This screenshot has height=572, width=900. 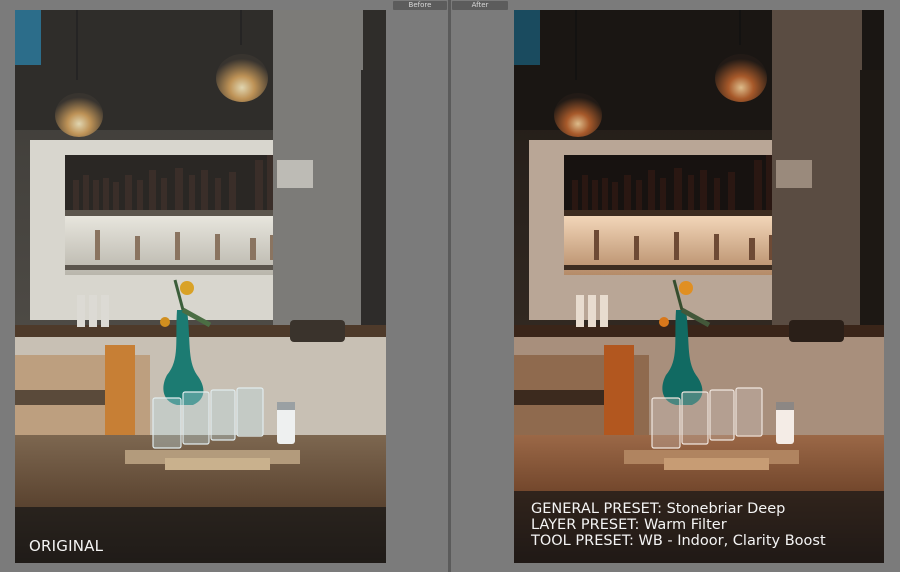 I want to click on before-tab-label: Before, so click(x=420, y=5).